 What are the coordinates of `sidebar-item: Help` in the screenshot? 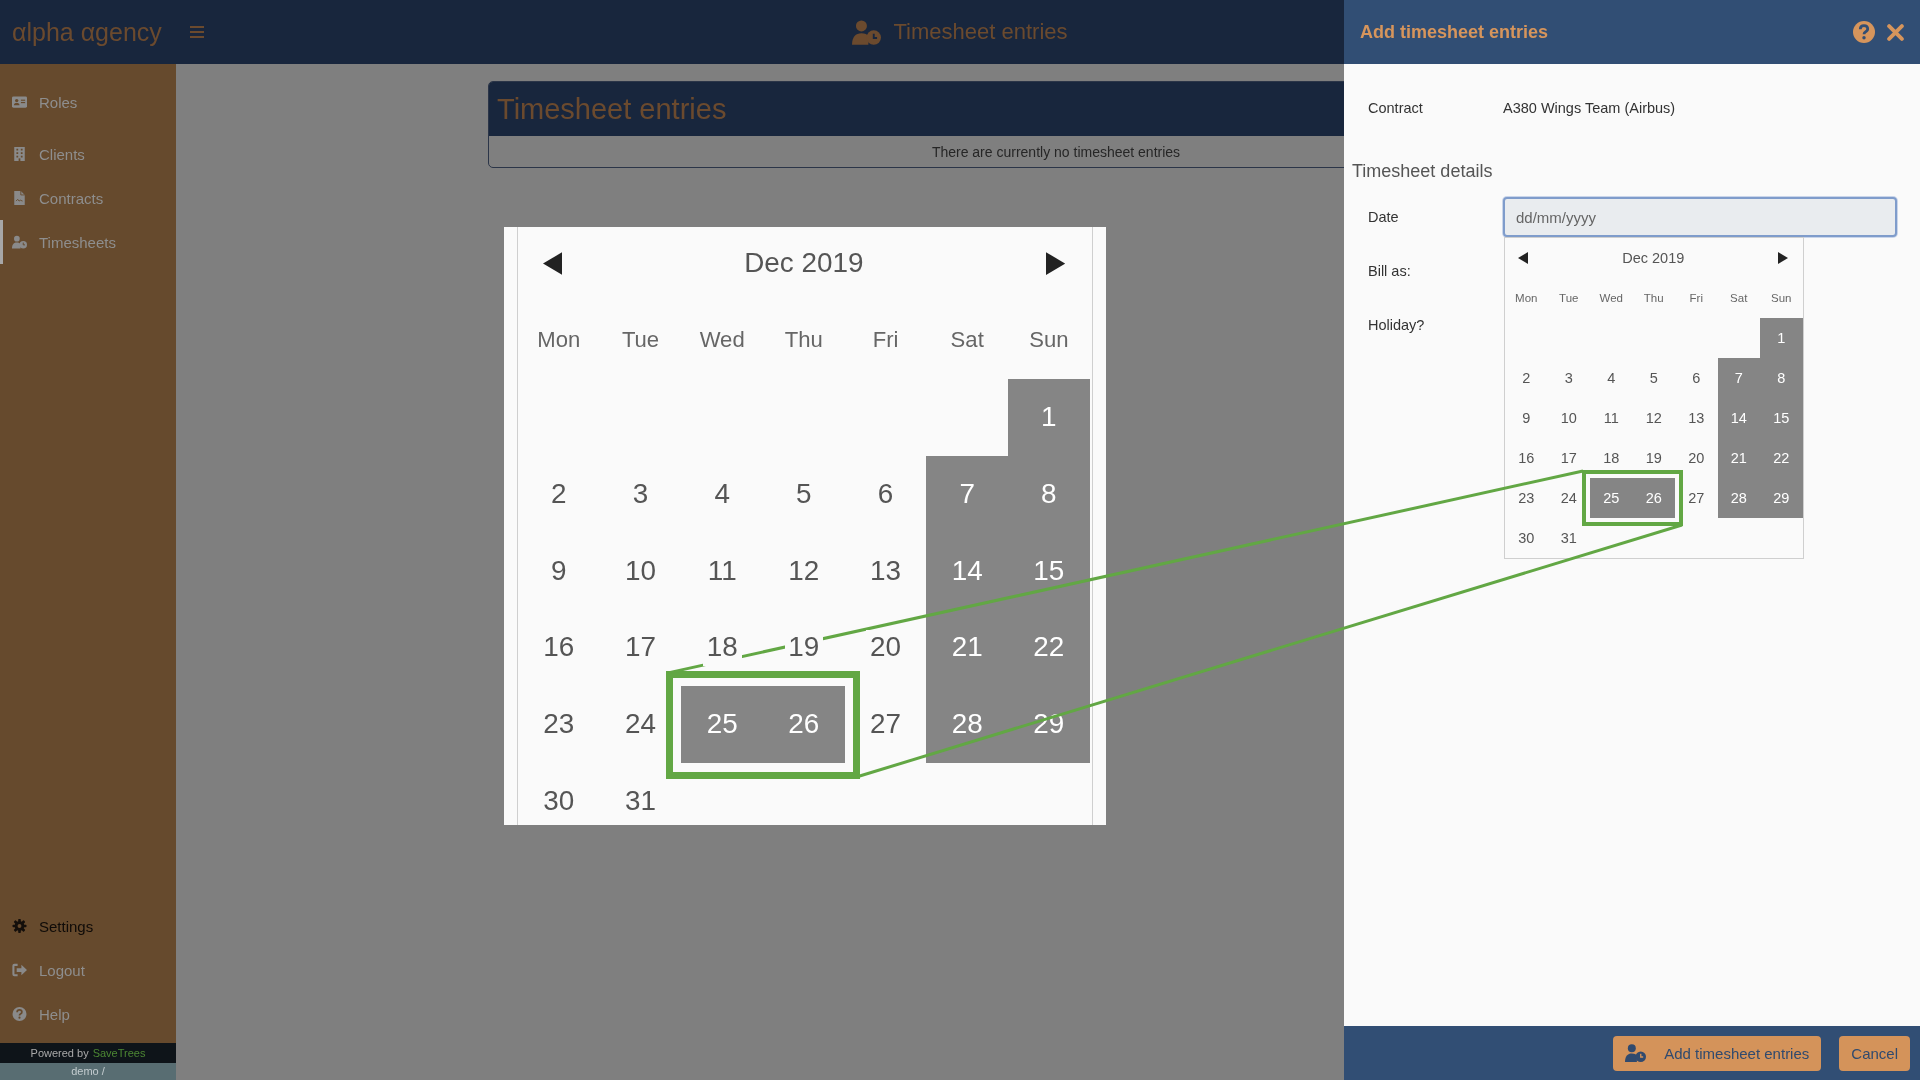 It's located at (88, 1014).